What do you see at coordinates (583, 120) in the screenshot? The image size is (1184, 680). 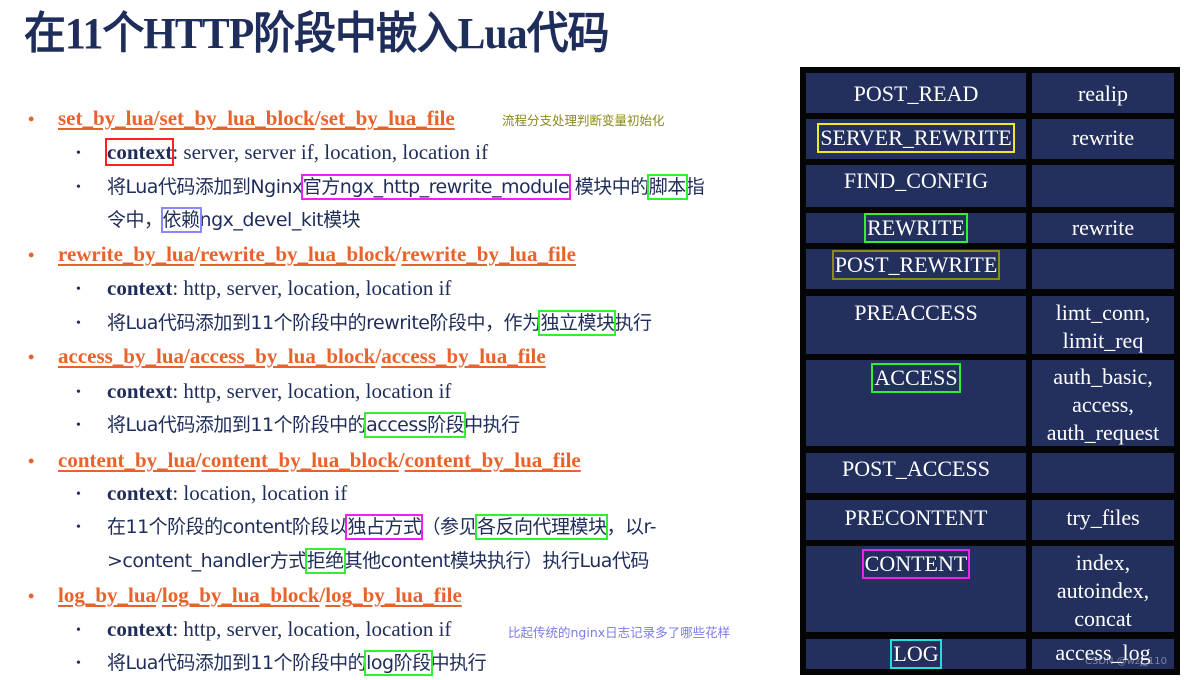 I see `annotation-note: 流程分支处理判断变量初始化` at bounding box center [583, 120].